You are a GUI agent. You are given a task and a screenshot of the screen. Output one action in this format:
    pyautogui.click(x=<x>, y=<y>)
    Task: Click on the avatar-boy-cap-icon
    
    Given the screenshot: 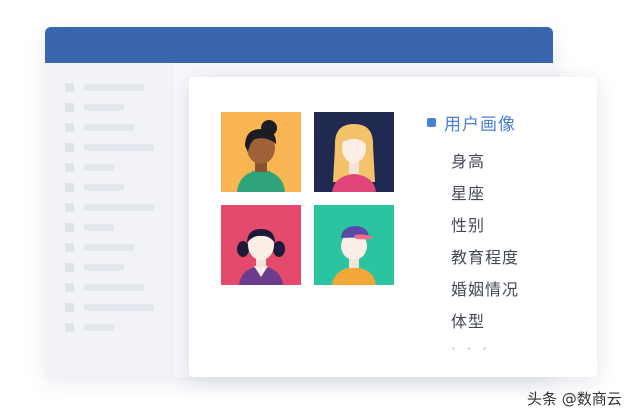 What is the action you would take?
    pyautogui.click(x=354, y=245)
    